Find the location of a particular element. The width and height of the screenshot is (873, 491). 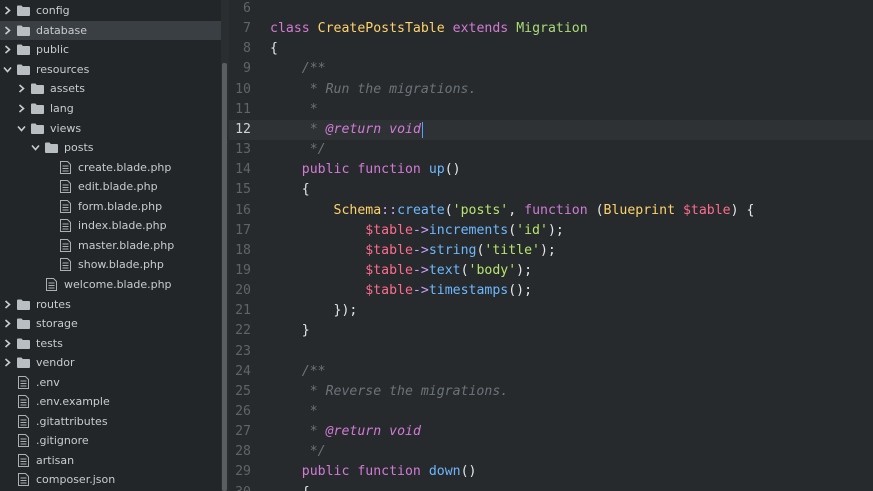

code-line: 12 * @return void is located at coordinates (551, 130).